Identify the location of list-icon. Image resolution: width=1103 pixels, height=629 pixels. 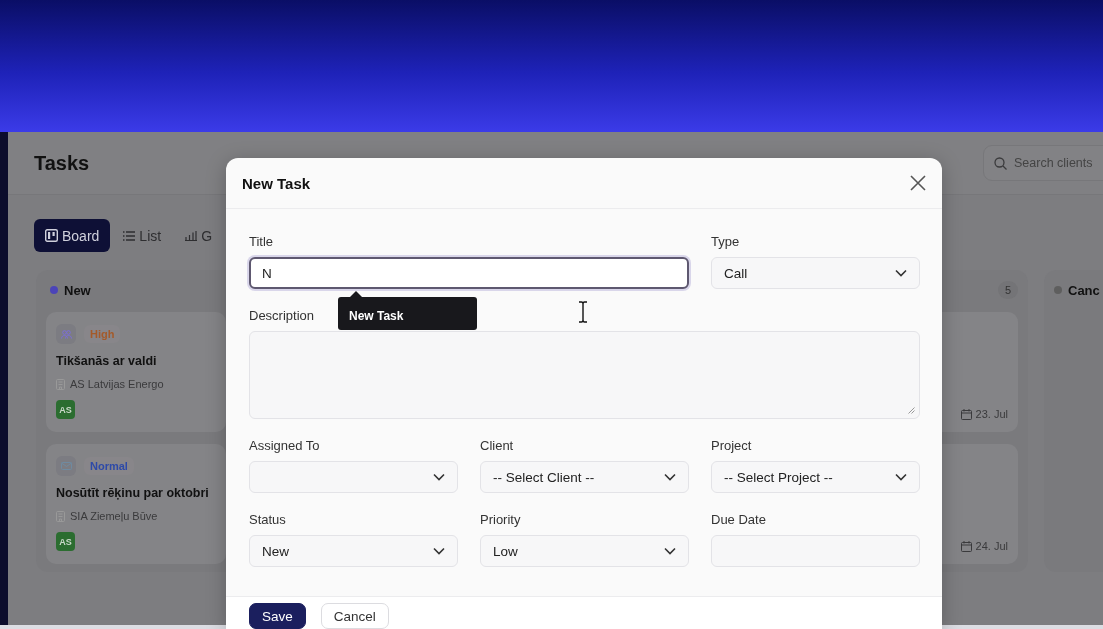
(129, 235).